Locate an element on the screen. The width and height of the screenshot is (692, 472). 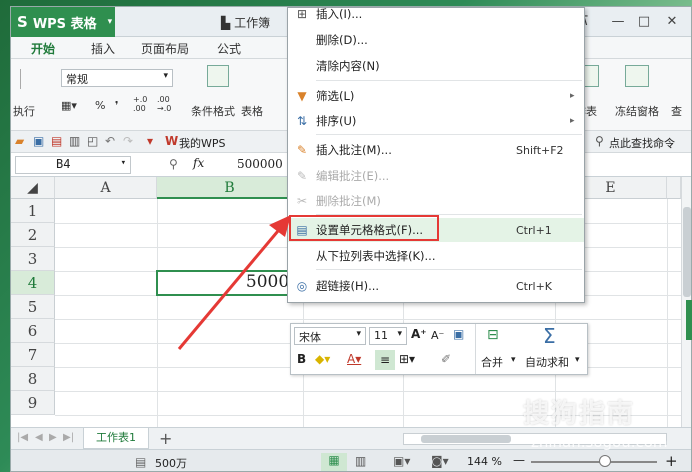
shrink-font-icon: A⁻ is located at coordinates (437, 335).